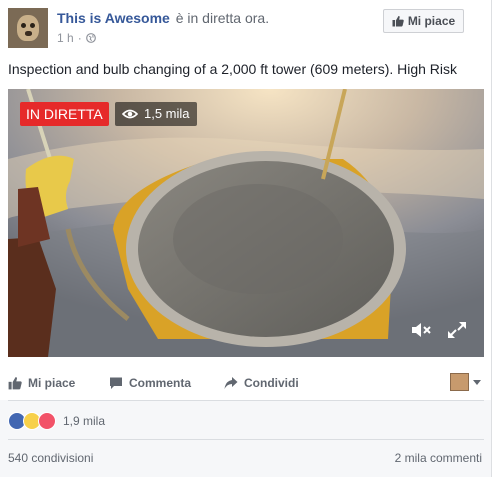  I want to click on share-label: Condividi, so click(271, 383).